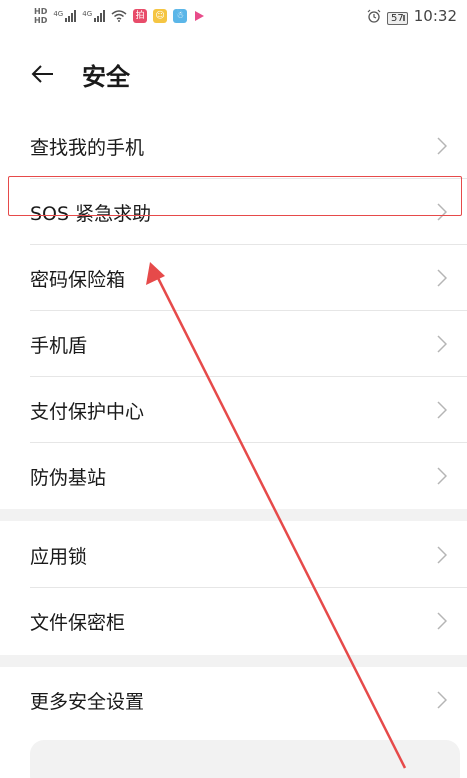 The image size is (467, 778). Describe the element at coordinates (78, 279) in the screenshot. I see `settings-item-label: 密码保险箱` at that location.